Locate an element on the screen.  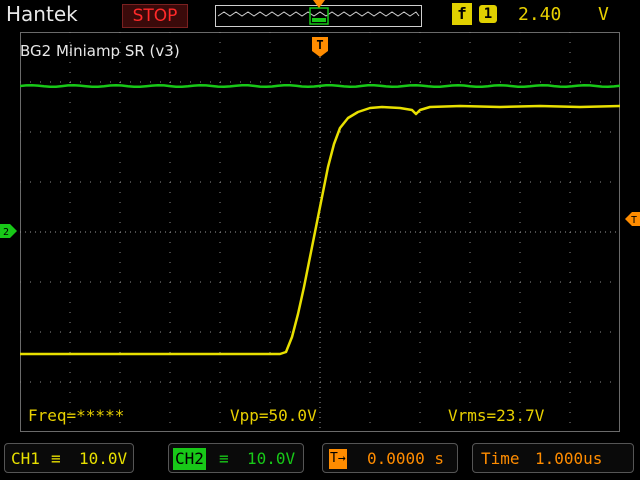
ch2-trace is located at coordinates (320, 86).